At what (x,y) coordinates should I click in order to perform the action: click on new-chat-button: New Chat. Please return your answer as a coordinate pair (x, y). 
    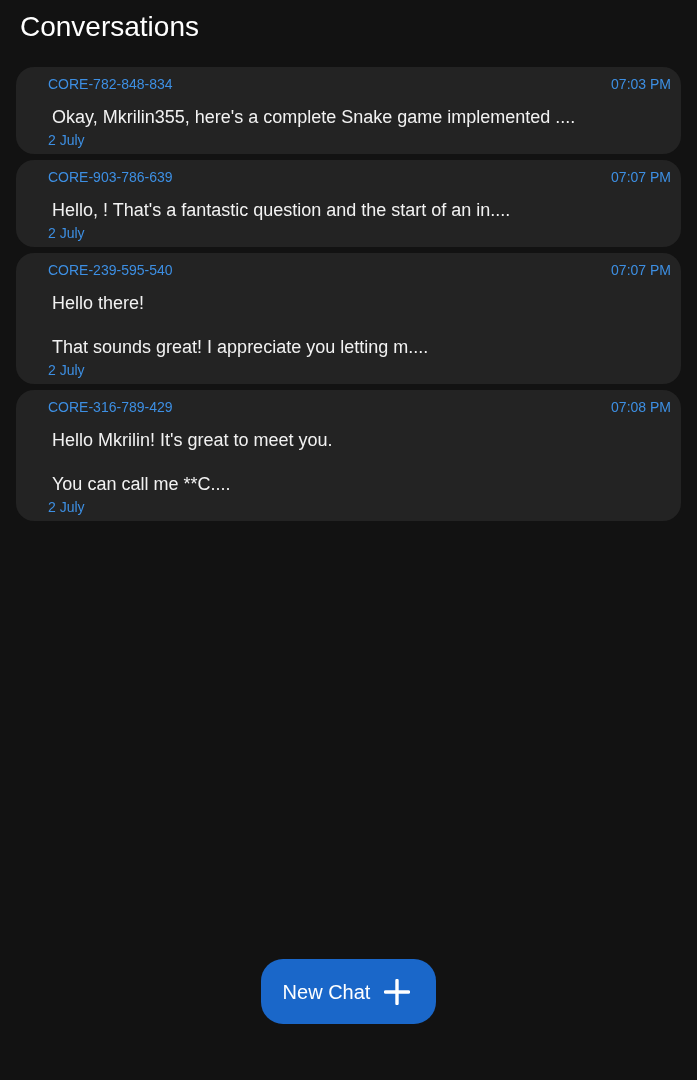
    Looking at the image, I should click on (348, 991).